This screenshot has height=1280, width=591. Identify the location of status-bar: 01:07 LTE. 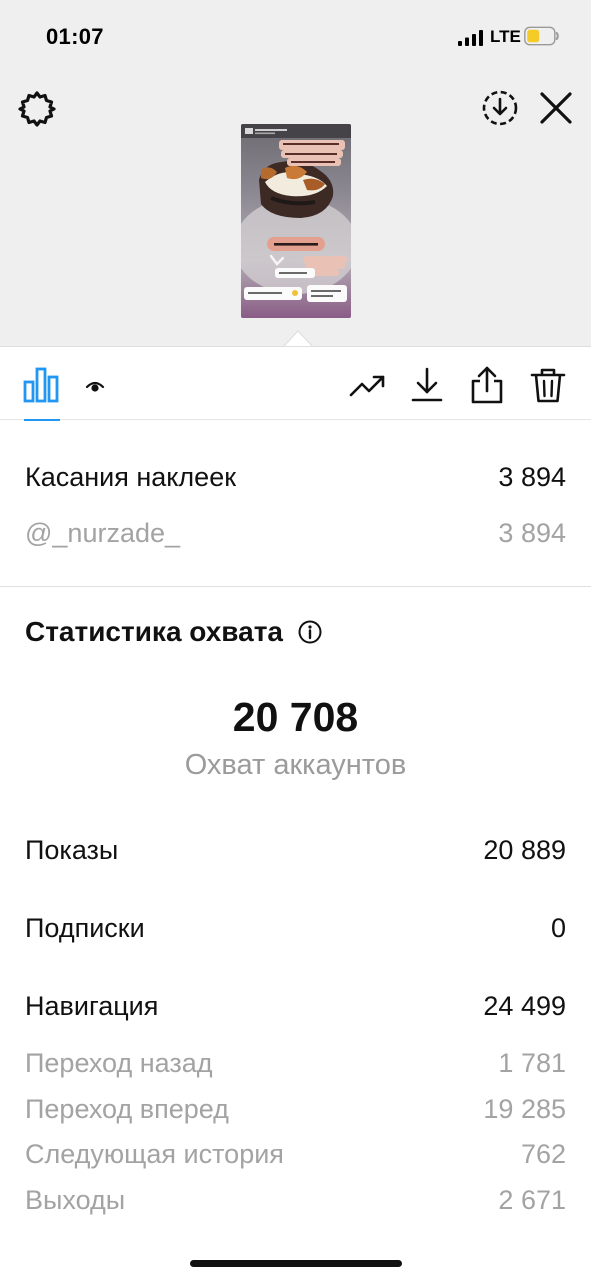
(295, 38).